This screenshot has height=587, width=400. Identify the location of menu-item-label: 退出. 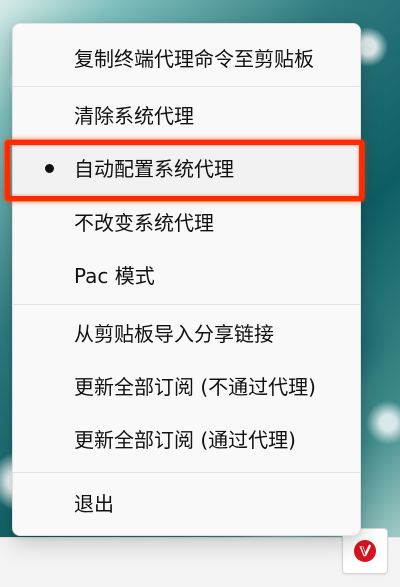
(94, 504).